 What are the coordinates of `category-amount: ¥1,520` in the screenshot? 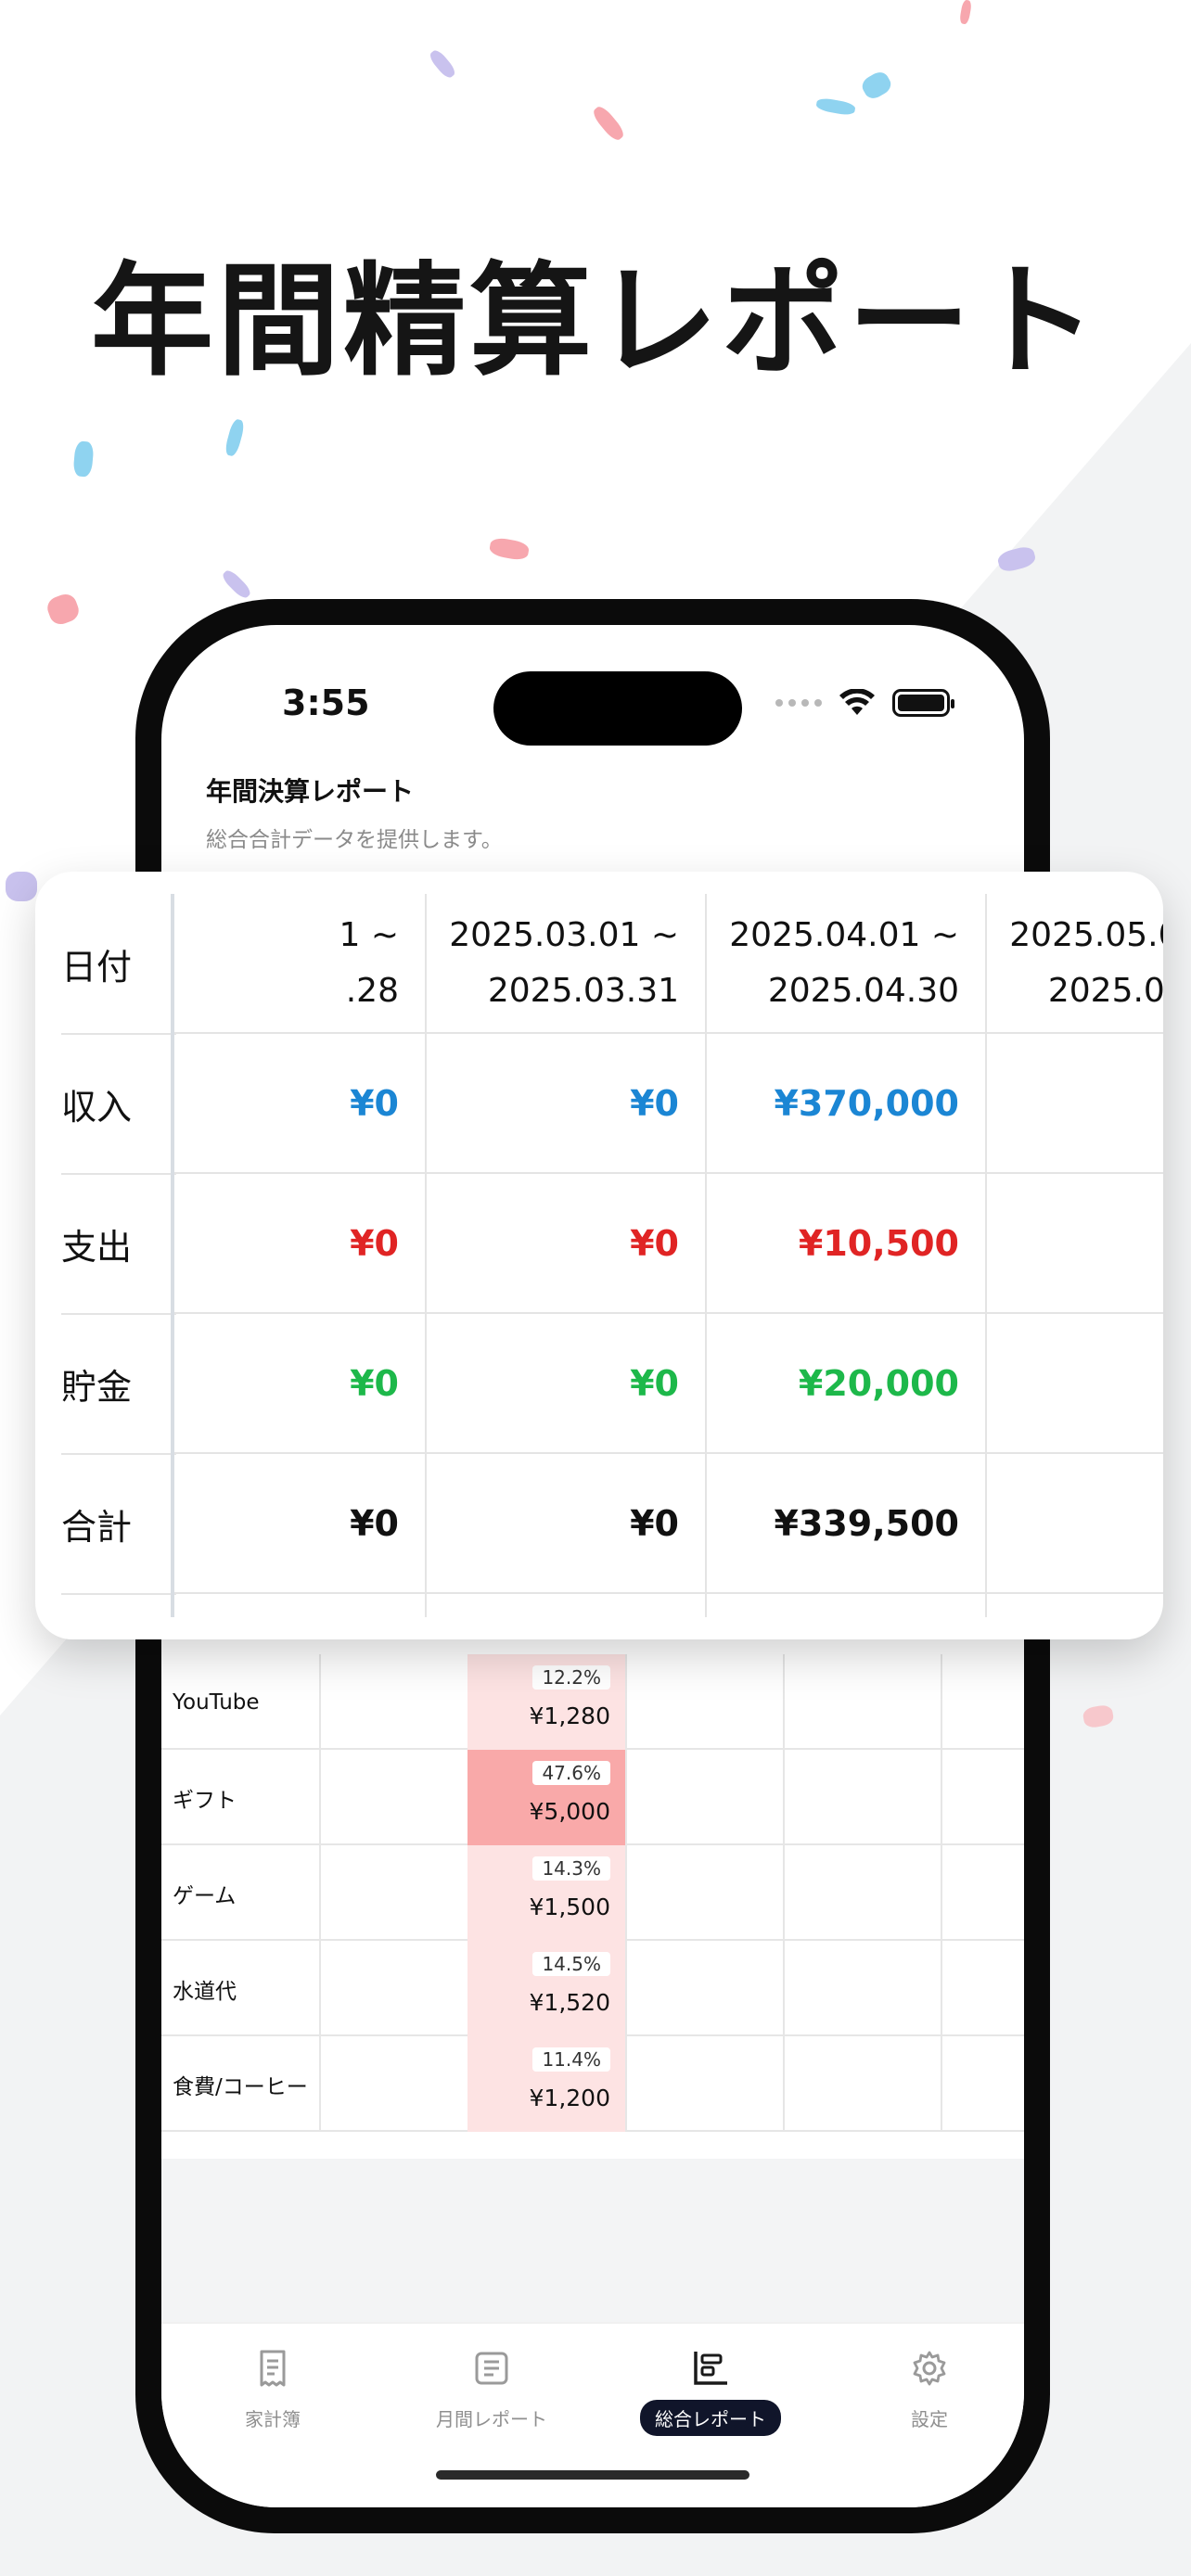 It's located at (569, 2003).